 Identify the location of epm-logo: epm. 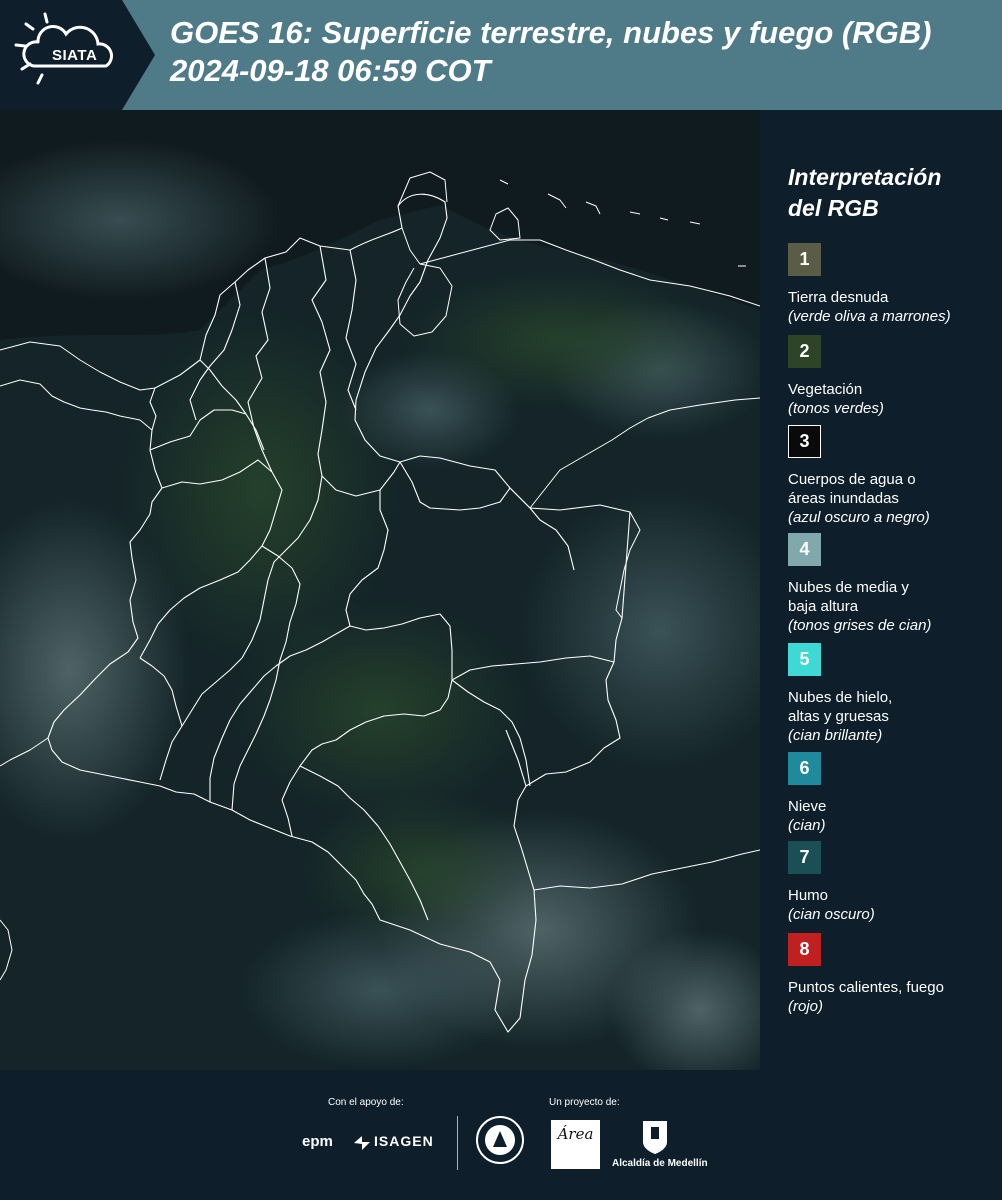
(317, 1141).